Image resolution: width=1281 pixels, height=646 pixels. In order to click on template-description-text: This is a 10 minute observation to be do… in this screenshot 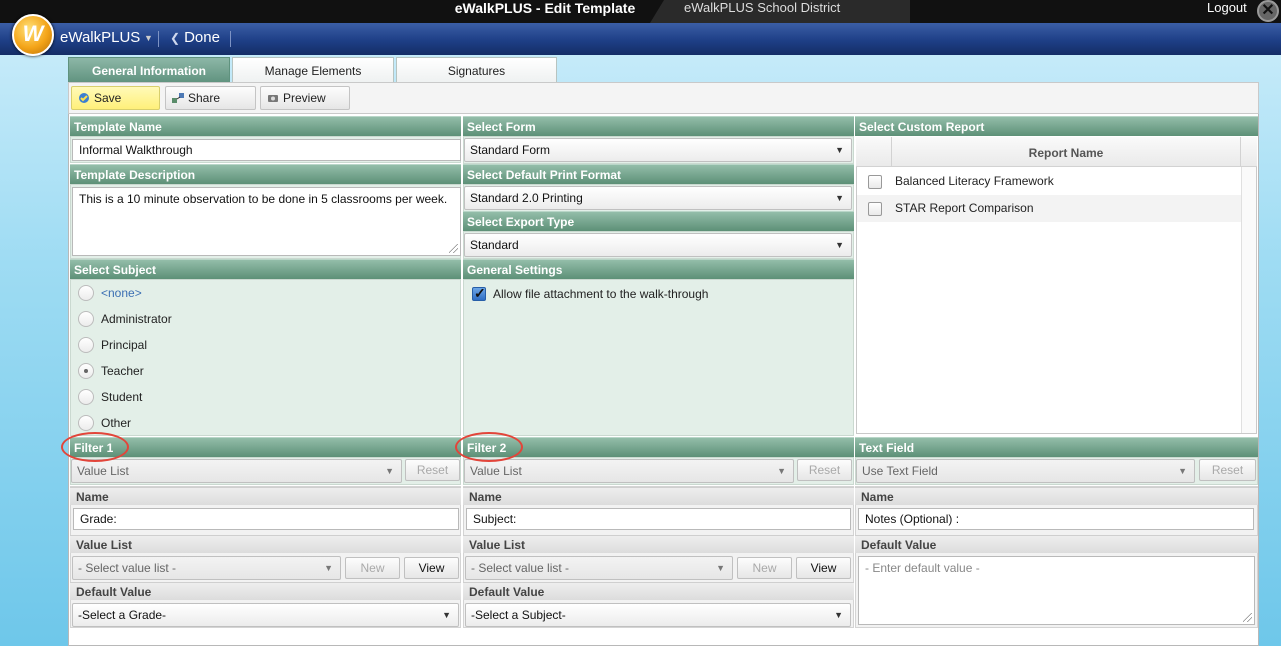, I will do `click(263, 199)`.